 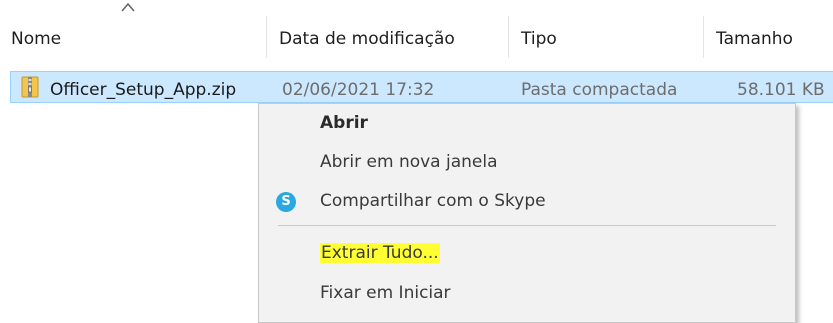 What do you see at coordinates (36, 39) in the screenshot?
I see `column-header-name: Nome` at bounding box center [36, 39].